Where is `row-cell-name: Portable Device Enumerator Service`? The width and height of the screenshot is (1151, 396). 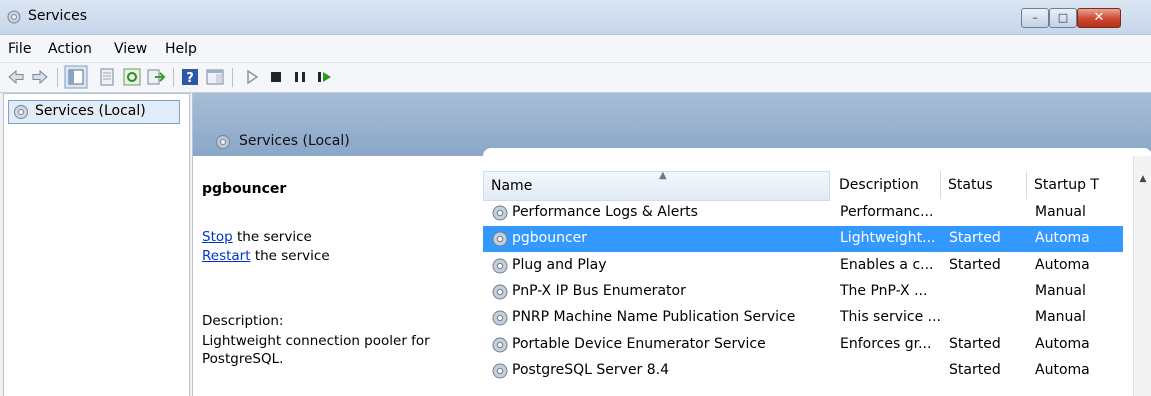
row-cell-name: Portable Device Enumerator Service is located at coordinates (639, 343).